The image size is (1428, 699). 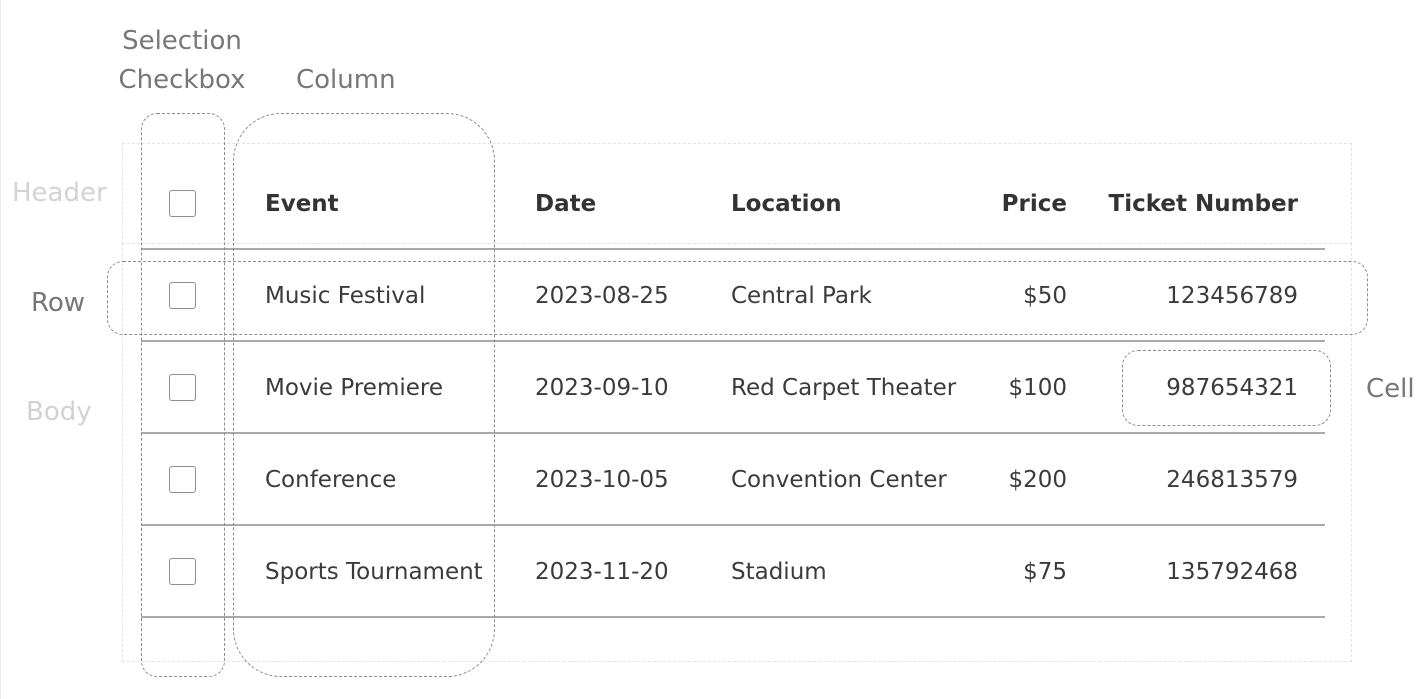 What do you see at coordinates (1037, 480) in the screenshot?
I see `price-cell: $200` at bounding box center [1037, 480].